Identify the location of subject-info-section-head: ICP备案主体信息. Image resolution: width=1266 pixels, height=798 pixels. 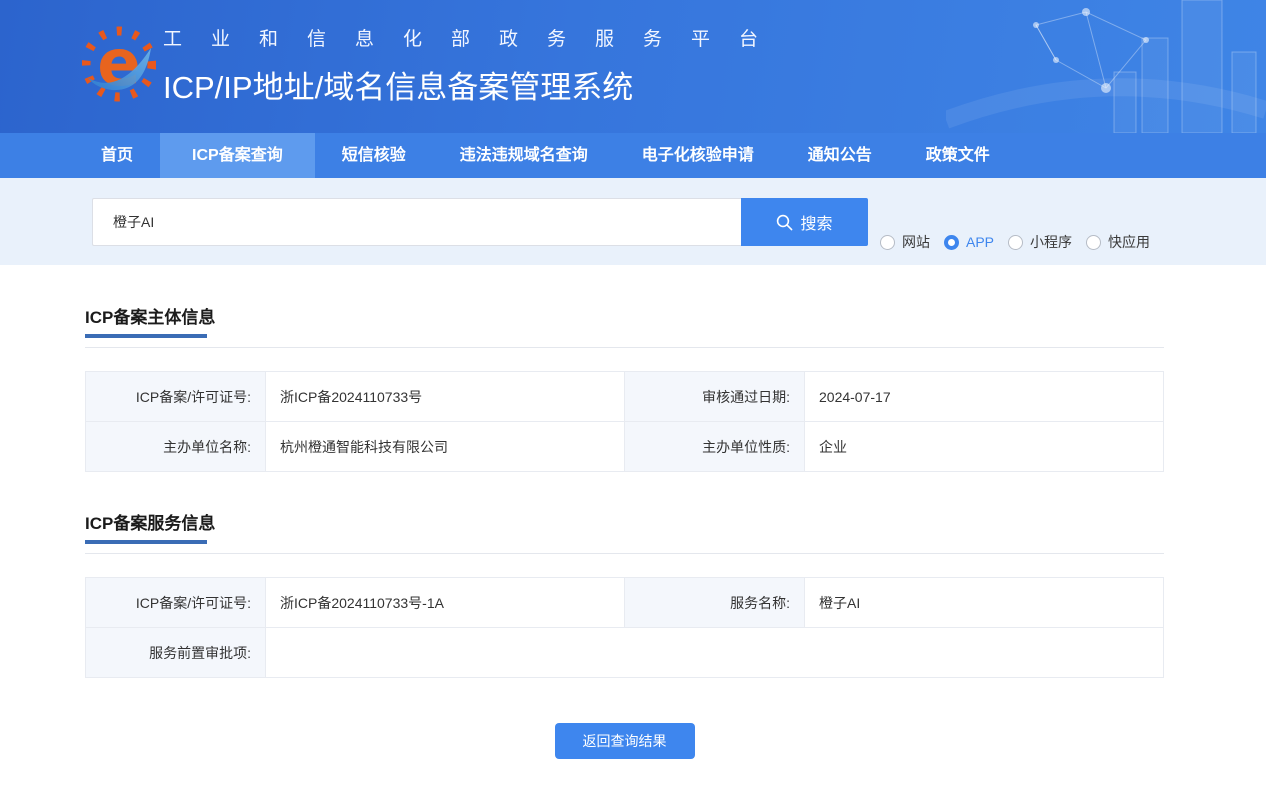
(624, 325).